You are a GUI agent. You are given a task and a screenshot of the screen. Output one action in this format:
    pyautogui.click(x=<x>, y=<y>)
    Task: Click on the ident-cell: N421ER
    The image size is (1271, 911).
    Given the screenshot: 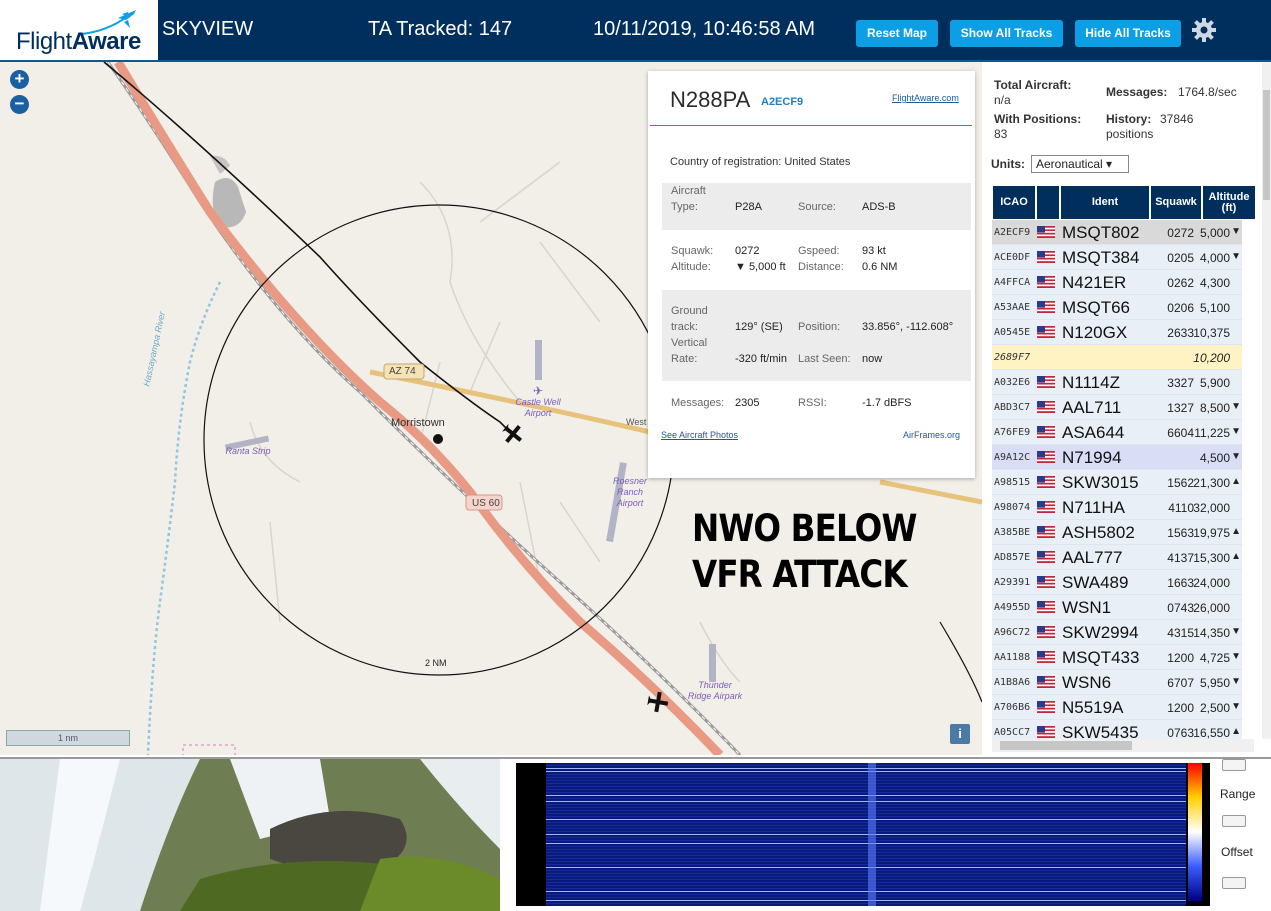 What is the action you would take?
    pyautogui.click(x=1094, y=282)
    